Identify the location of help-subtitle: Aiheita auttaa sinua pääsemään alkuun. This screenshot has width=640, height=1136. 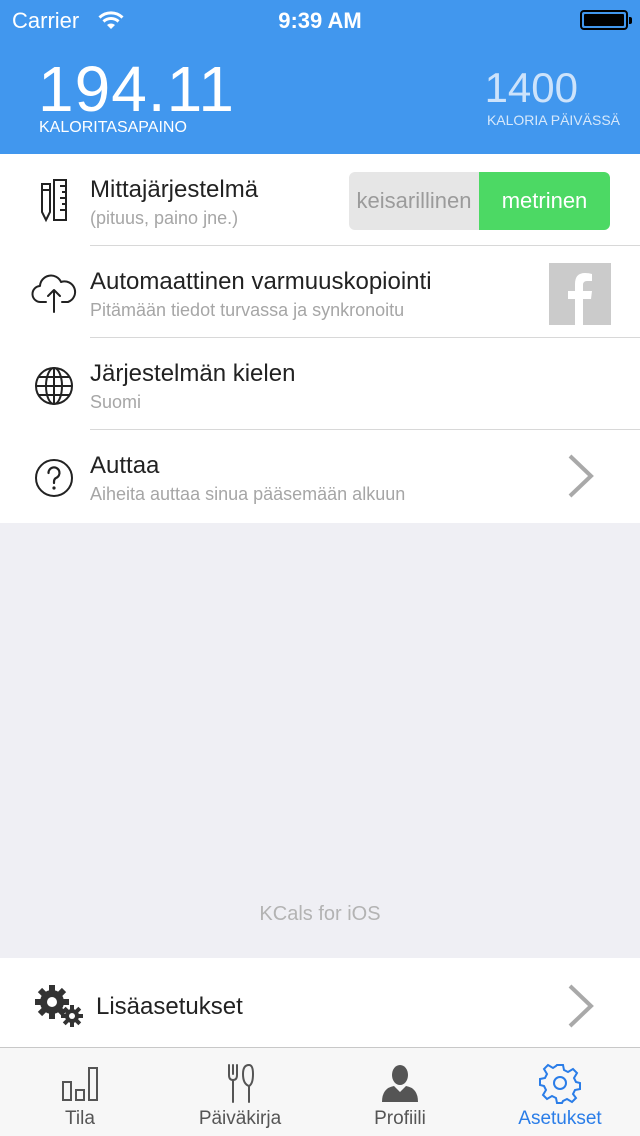
(248, 494).